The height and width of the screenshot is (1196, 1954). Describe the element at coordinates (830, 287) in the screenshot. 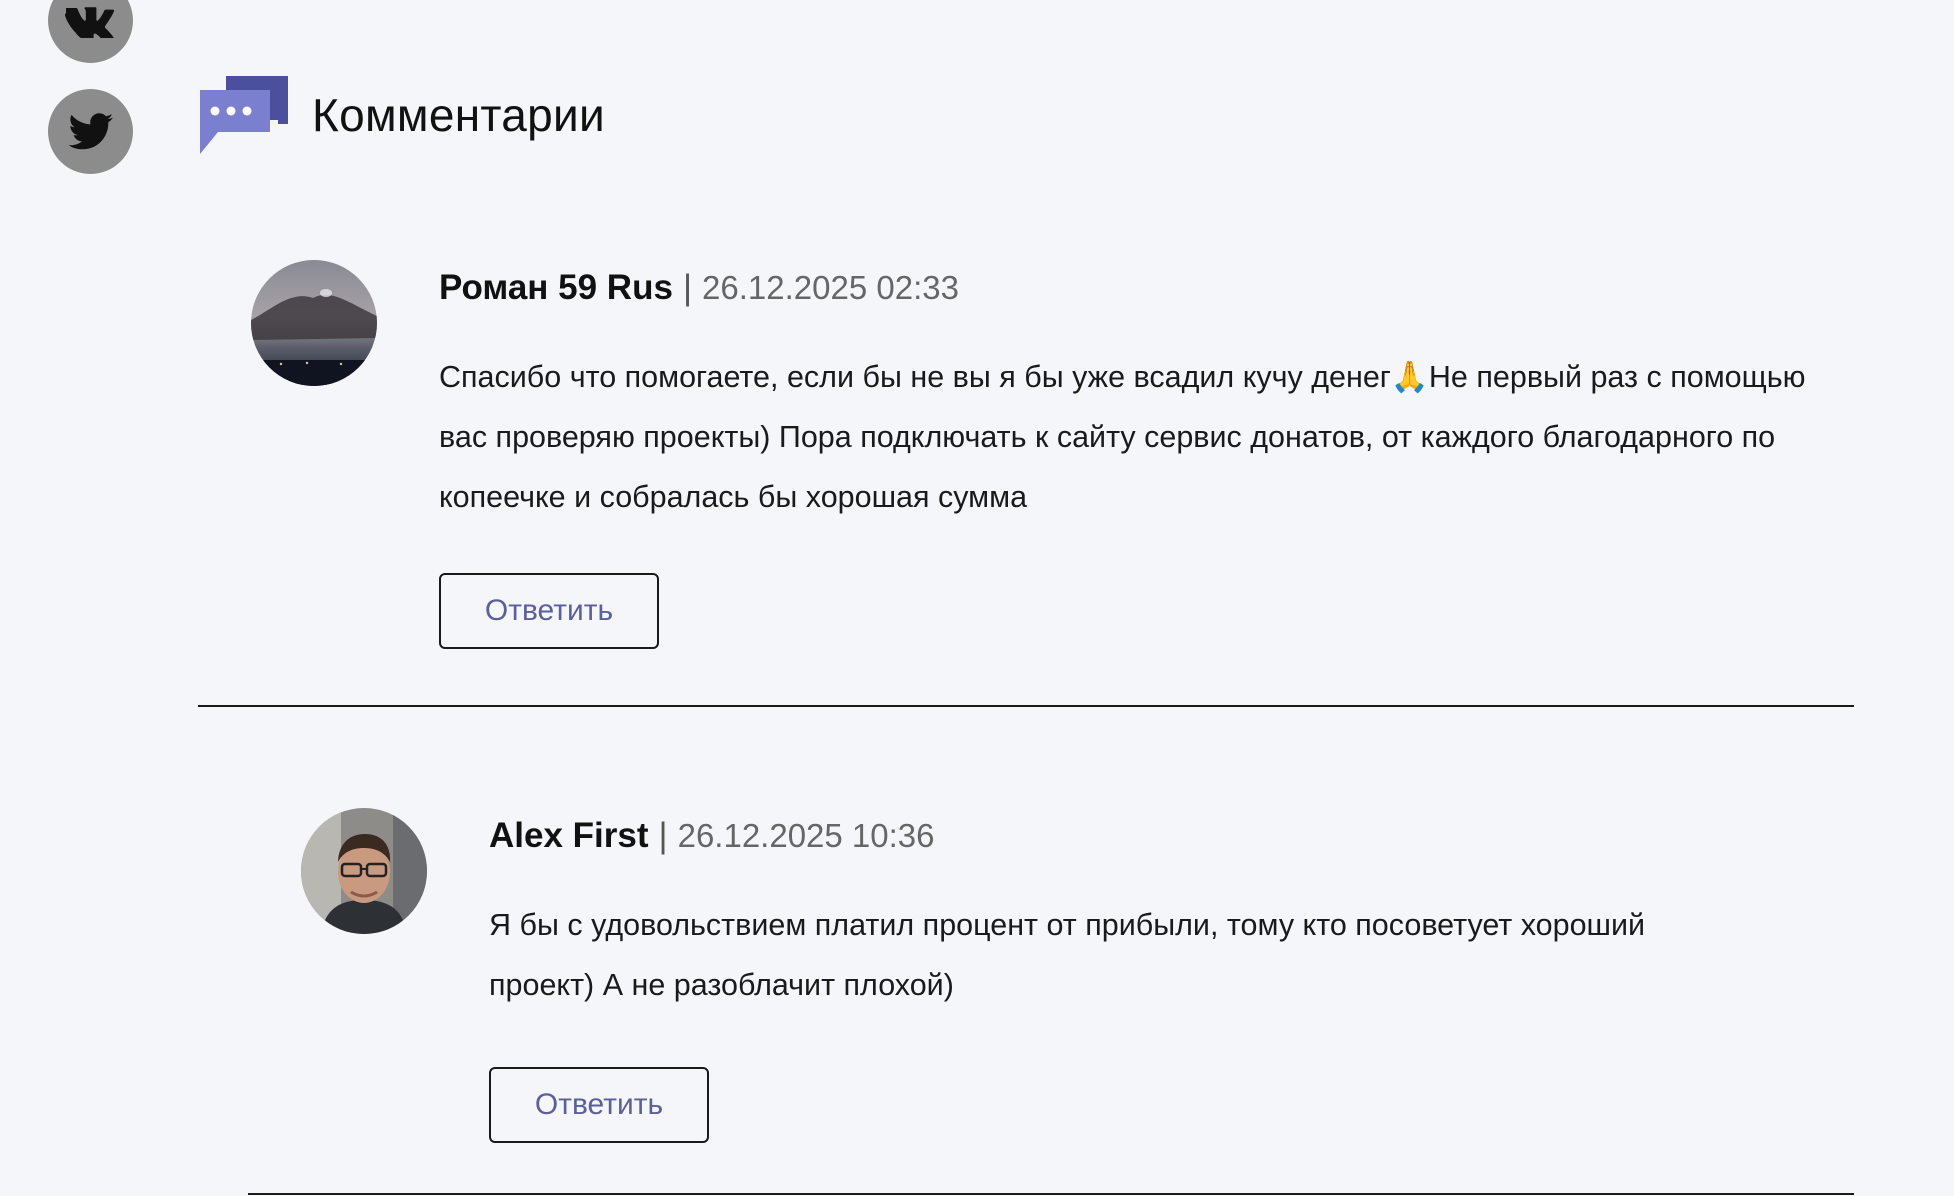

I see `comment-date: 26.12.2025 02:33` at that location.